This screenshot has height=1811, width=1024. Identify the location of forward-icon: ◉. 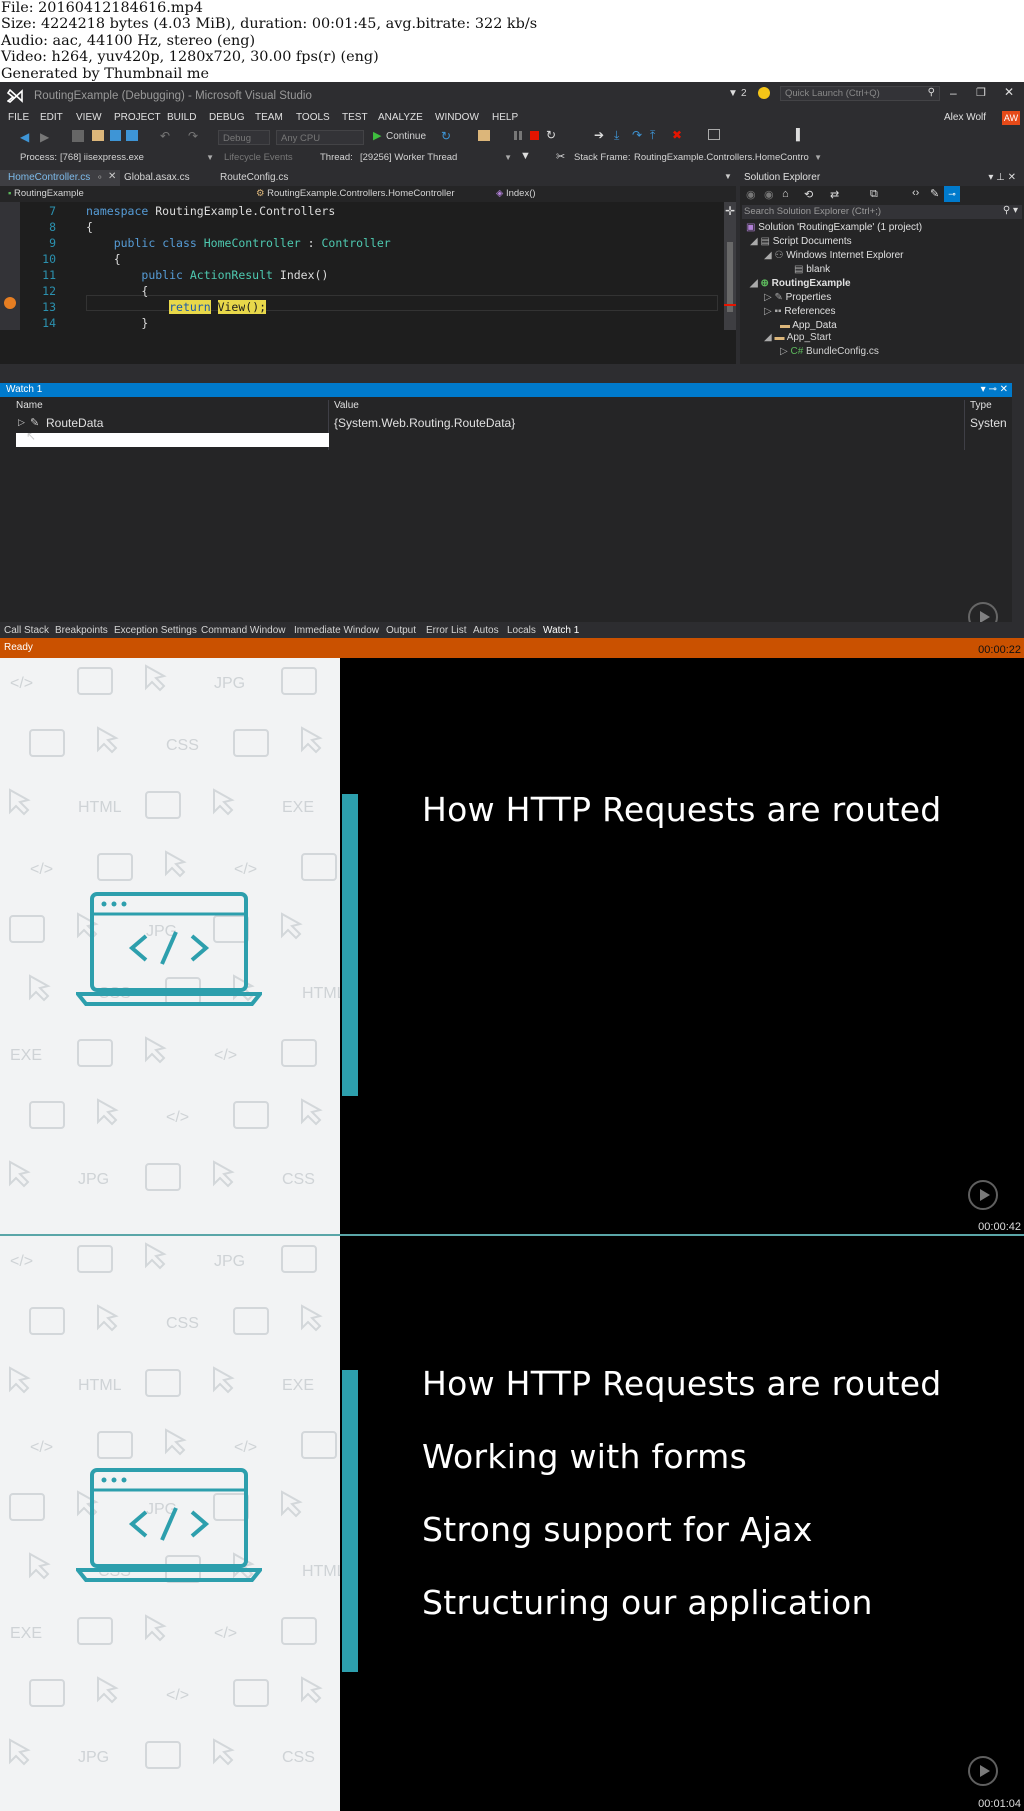
(769, 194).